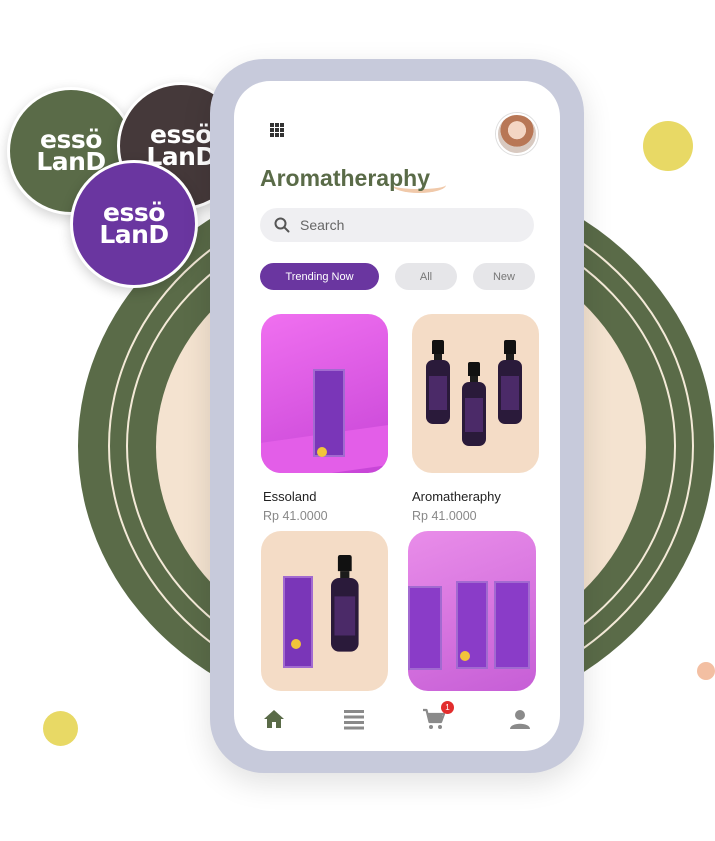 This screenshot has height=841, width=715. Describe the element at coordinates (354, 719) in the screenshot. I see `list-icon` at that location.